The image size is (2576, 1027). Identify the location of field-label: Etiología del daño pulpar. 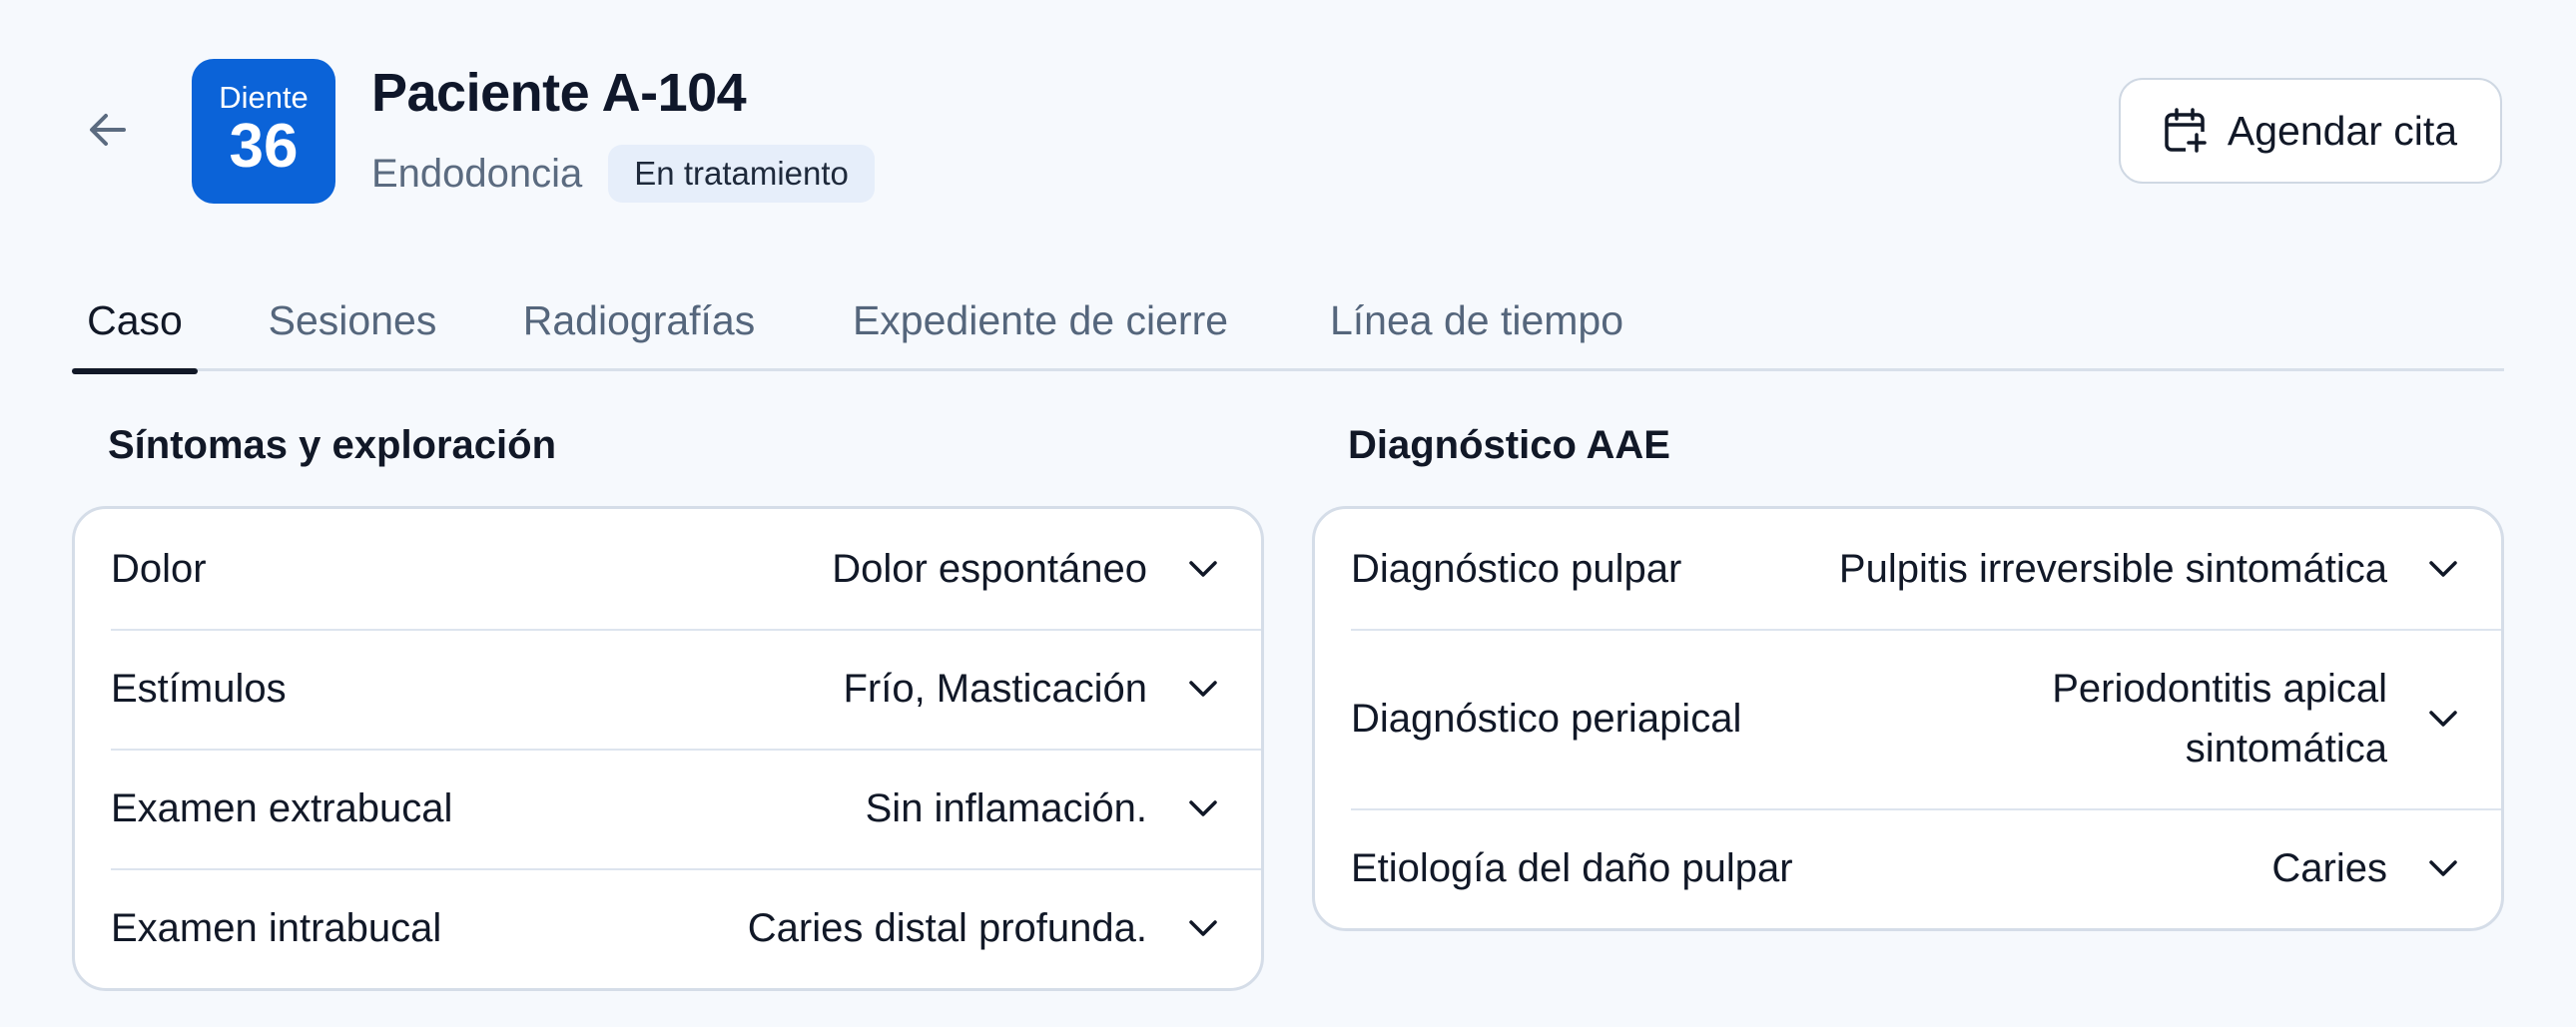
(1572, 868).